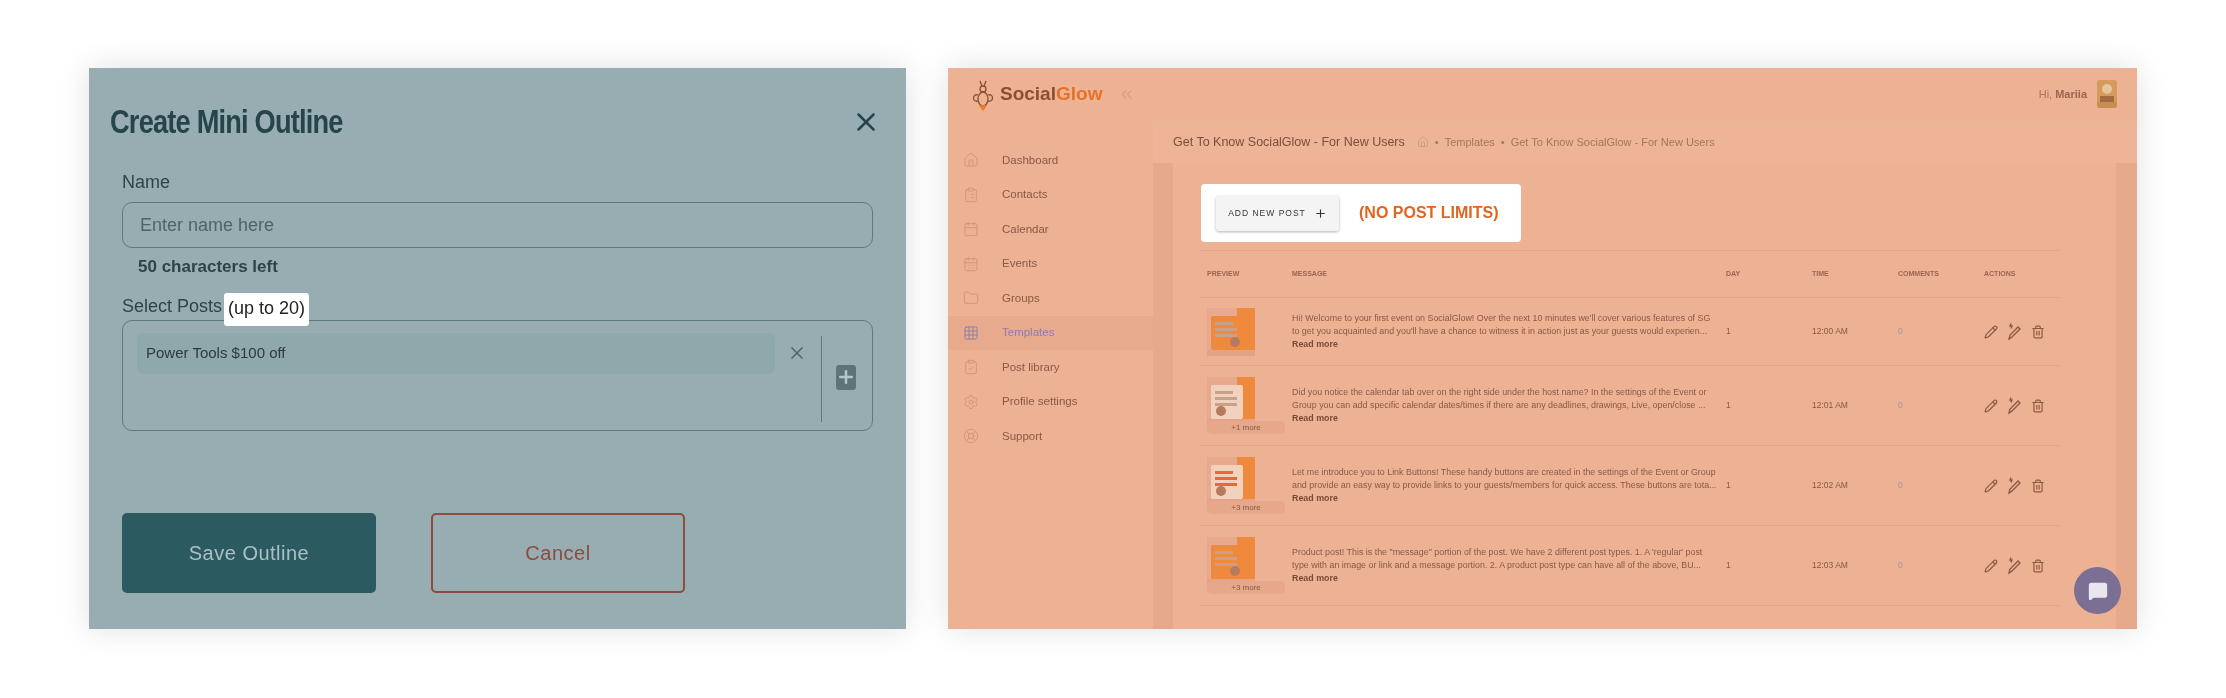  I want to click on table-cell-text: 12:01 AM, so click(1830, 405).